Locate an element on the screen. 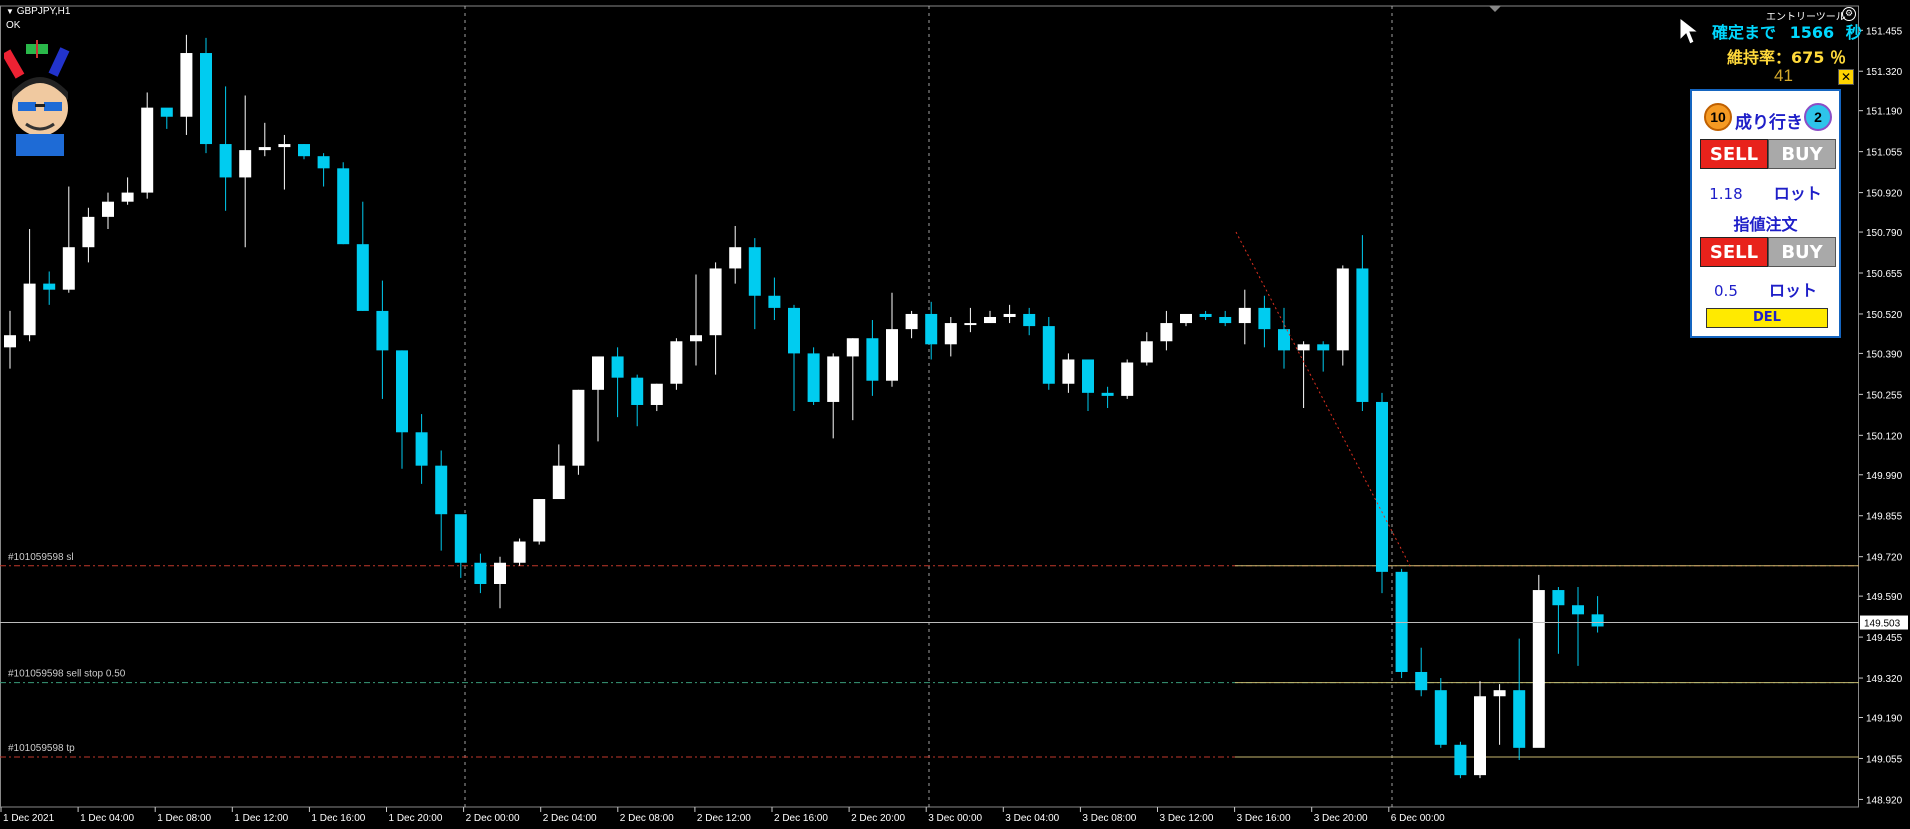 This screenshot has width=1910, height=829. avatar is located at coordinates (37, 98).